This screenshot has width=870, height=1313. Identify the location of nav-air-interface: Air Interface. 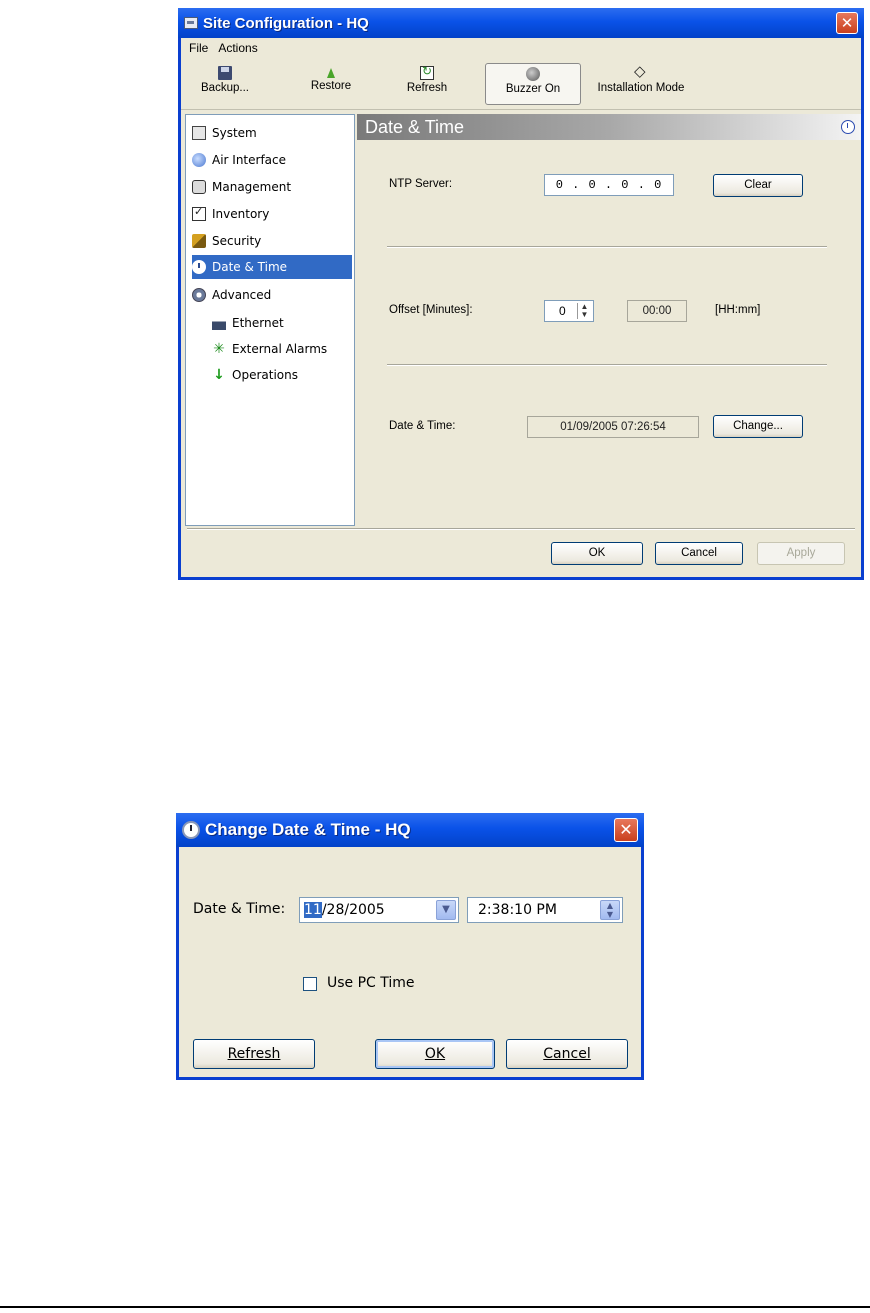
(272, 160).